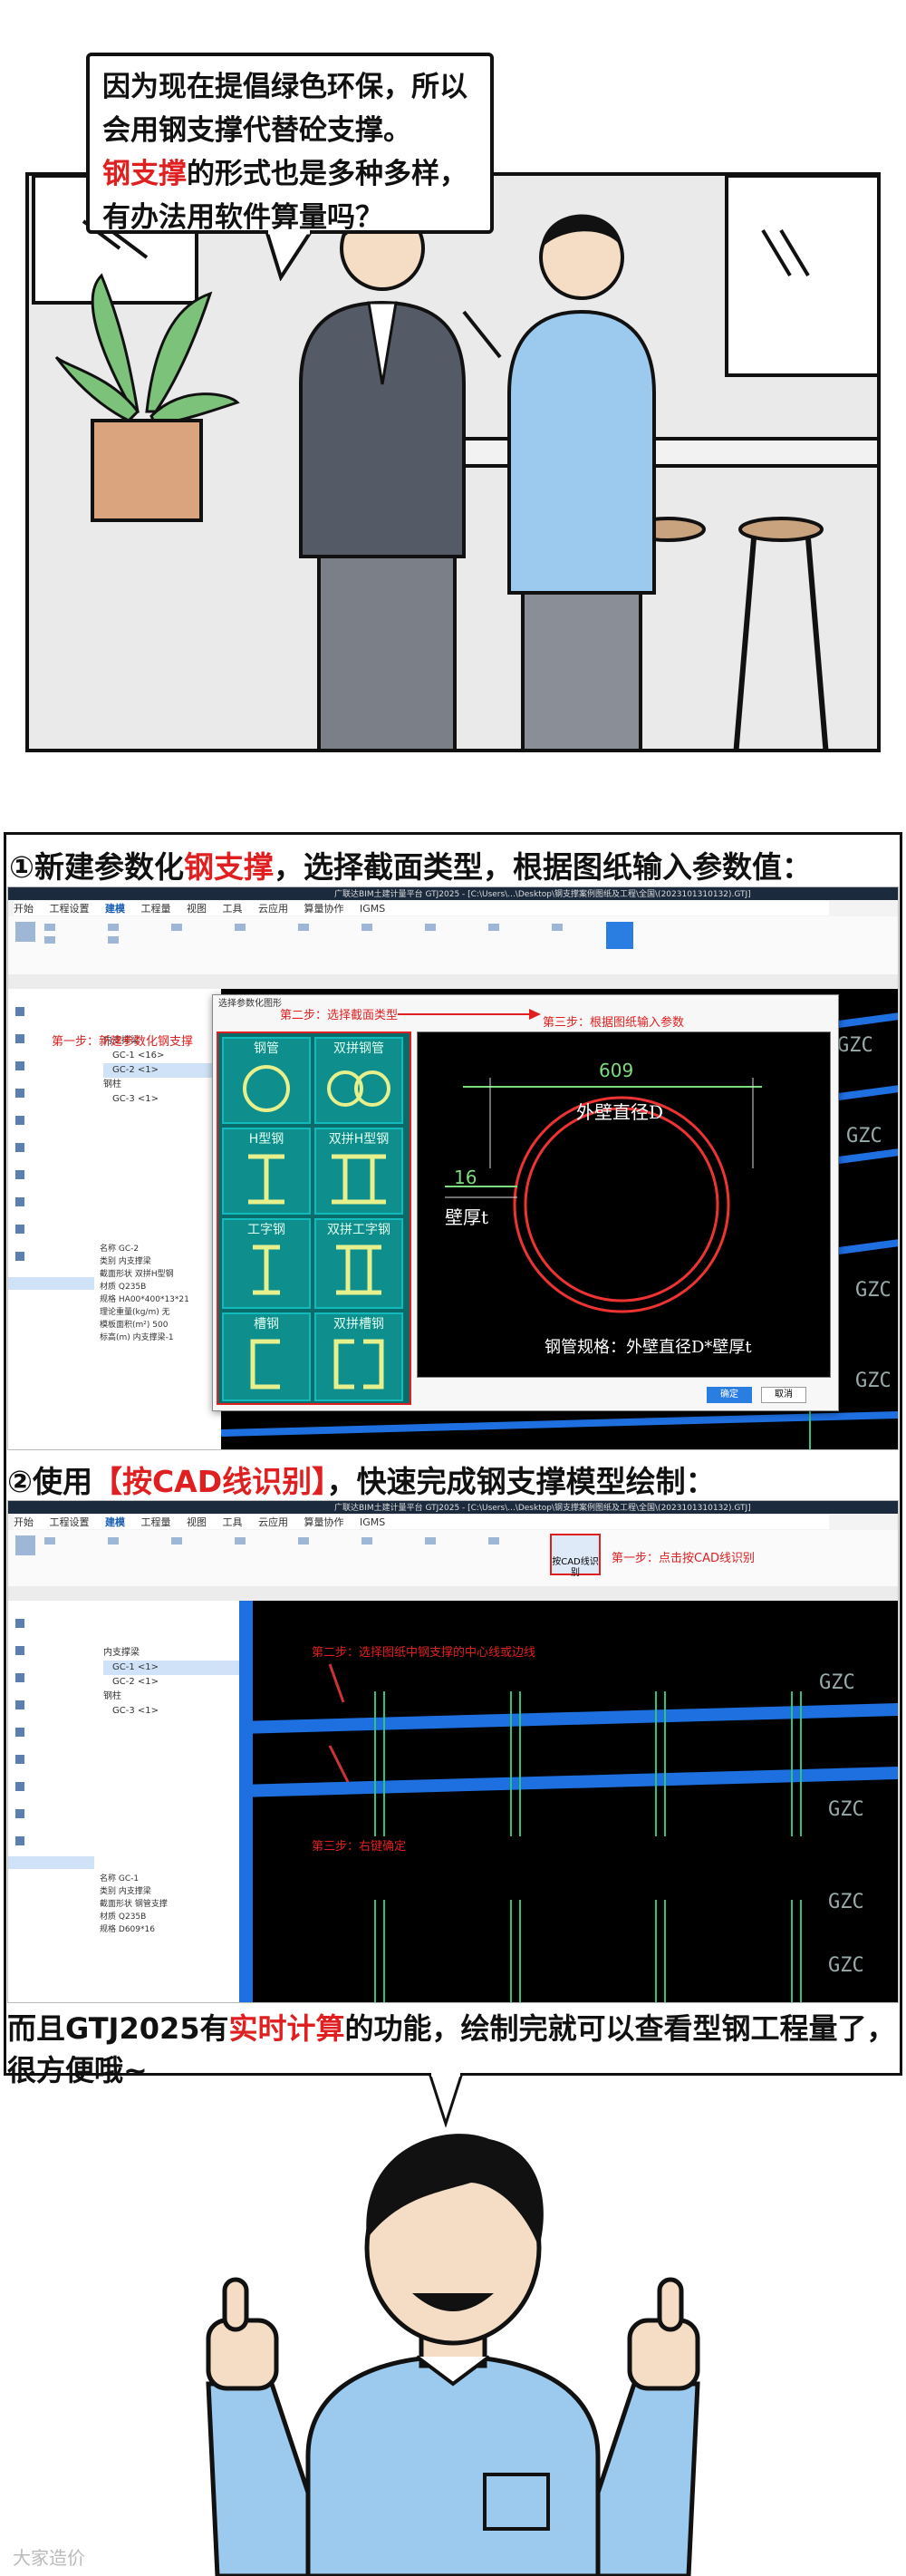  I want to click on property-row: 截面形状 双拼H型钢, so click(137, 1274).